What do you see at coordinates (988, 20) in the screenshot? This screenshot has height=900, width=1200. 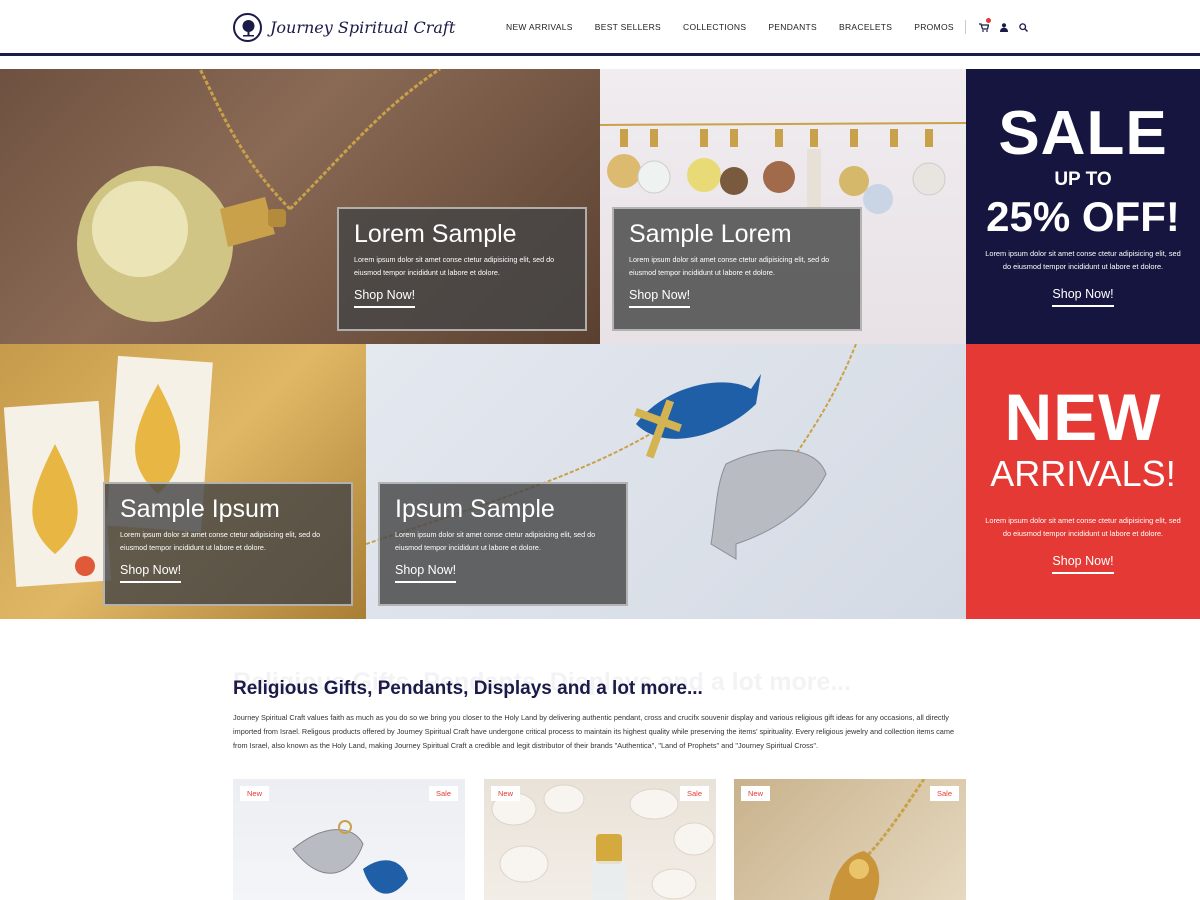 I see `cart-count-dot` at bounding box center [988, 20].